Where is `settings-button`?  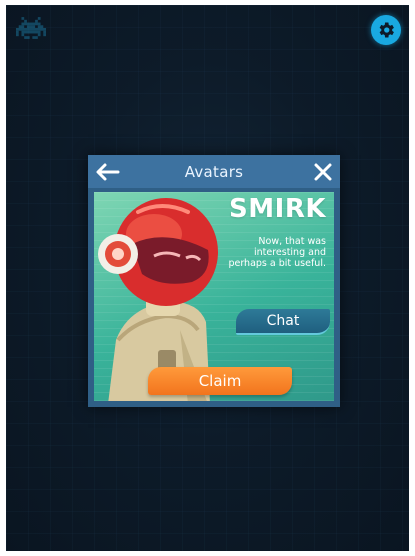
settings-button is located at coordinates (386, 30).